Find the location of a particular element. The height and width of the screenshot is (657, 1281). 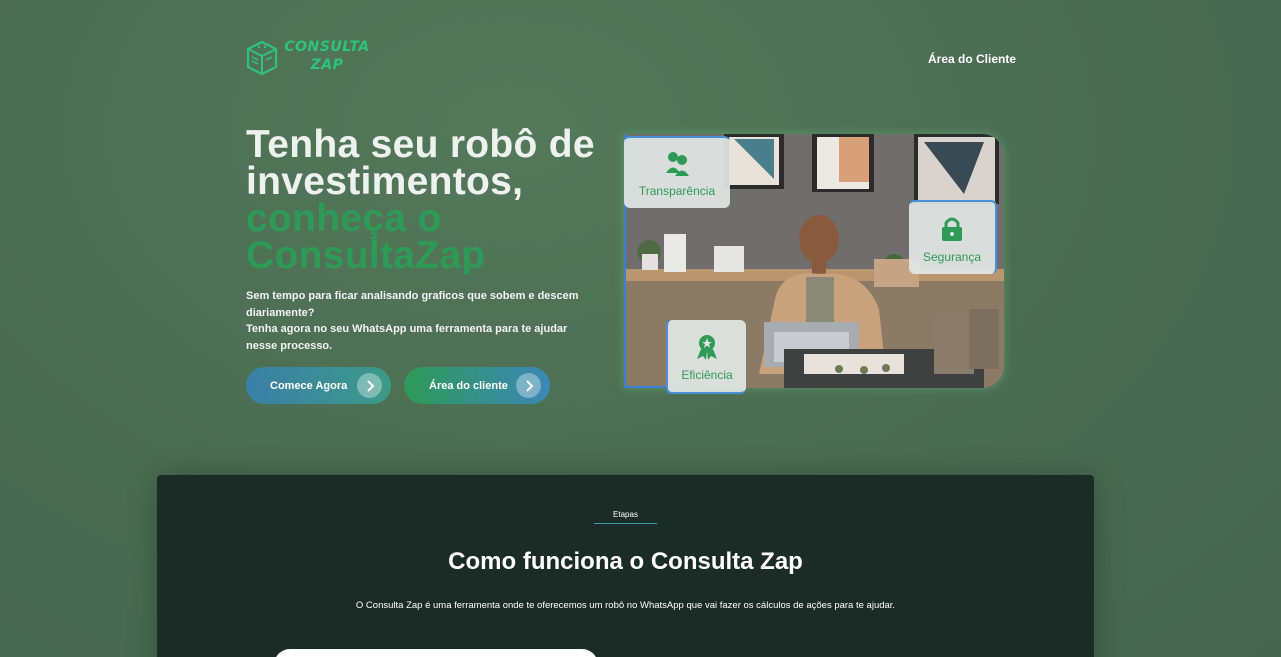

steps-underline is located at coordinates (625, 523).